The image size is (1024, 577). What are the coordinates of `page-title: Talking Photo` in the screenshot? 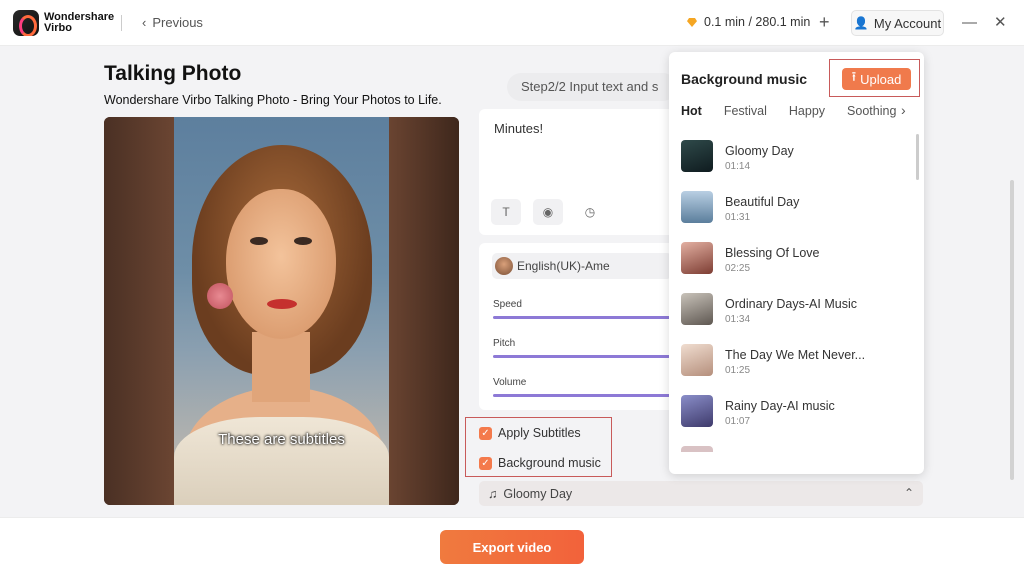 It's located at (173, 73).